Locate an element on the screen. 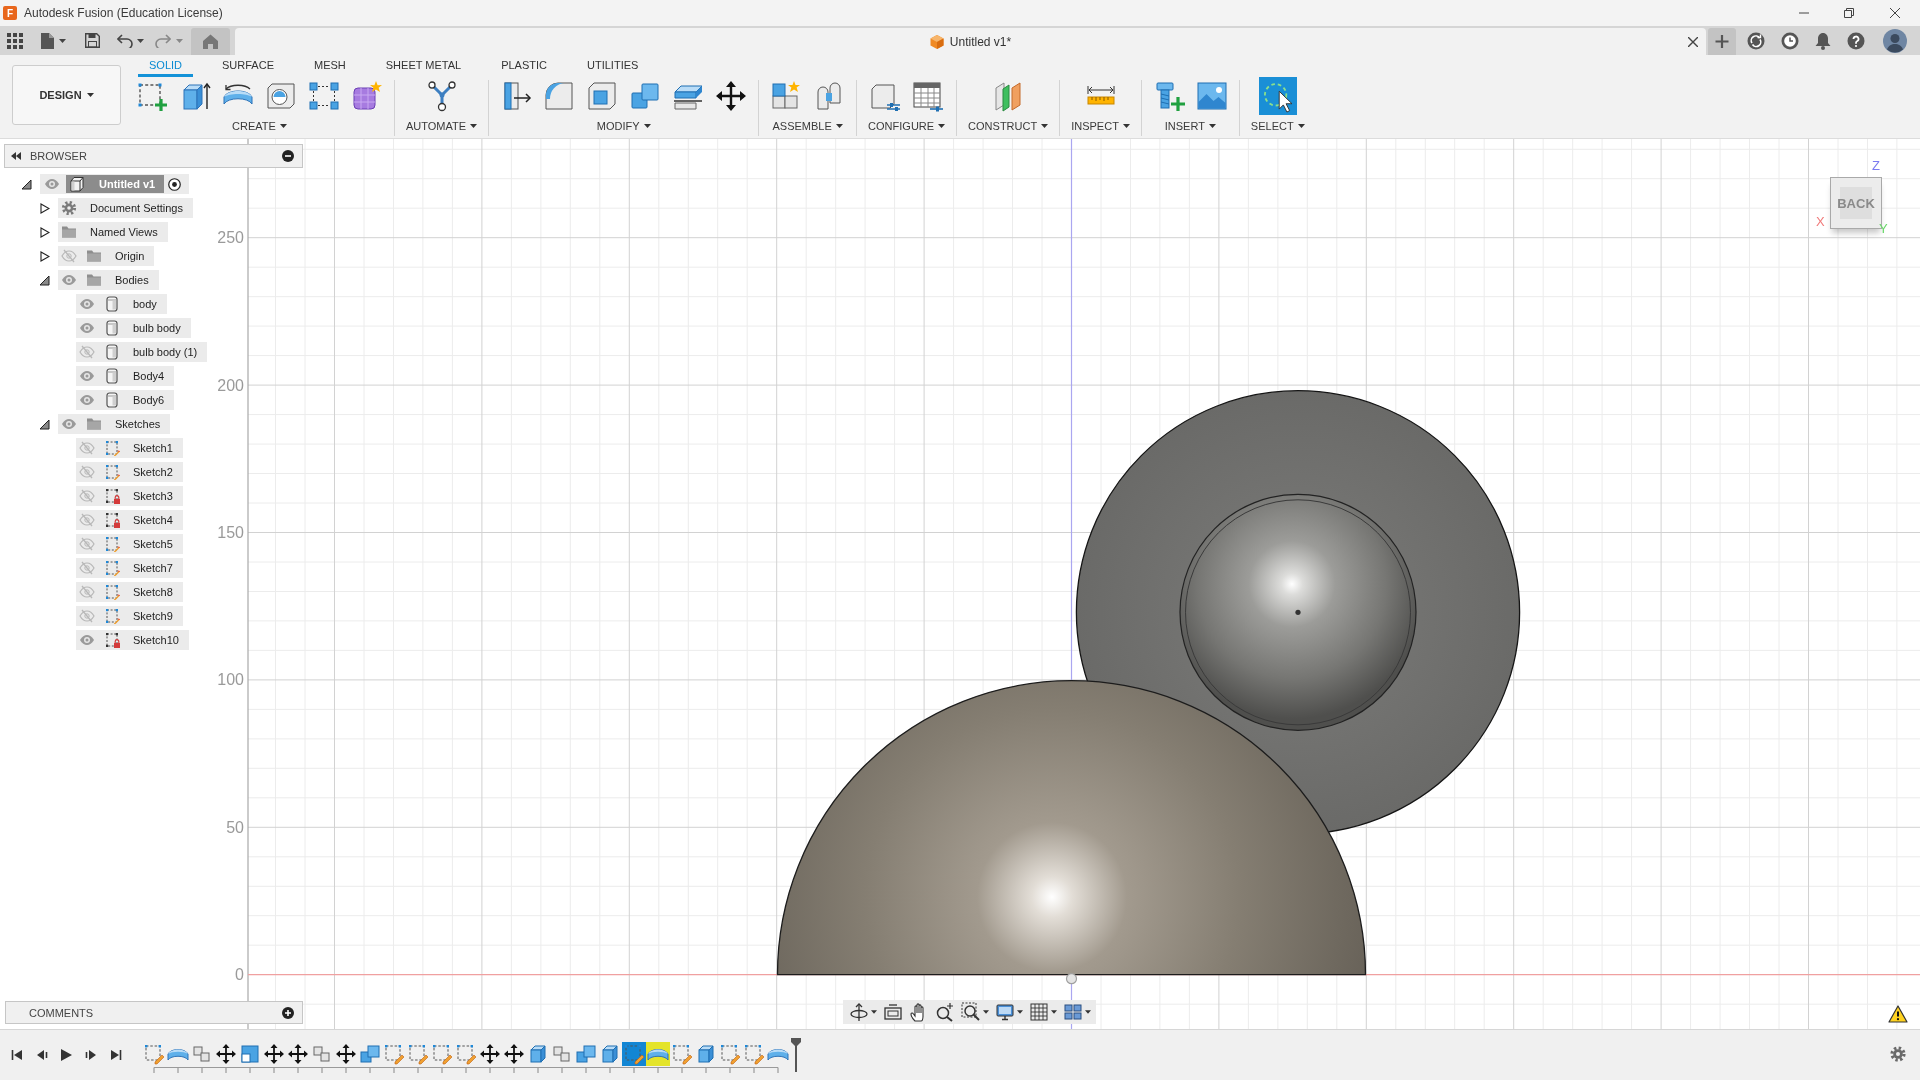 The image size is (1920, 1080). zoom-icon is located at coordinates (945, 1012).